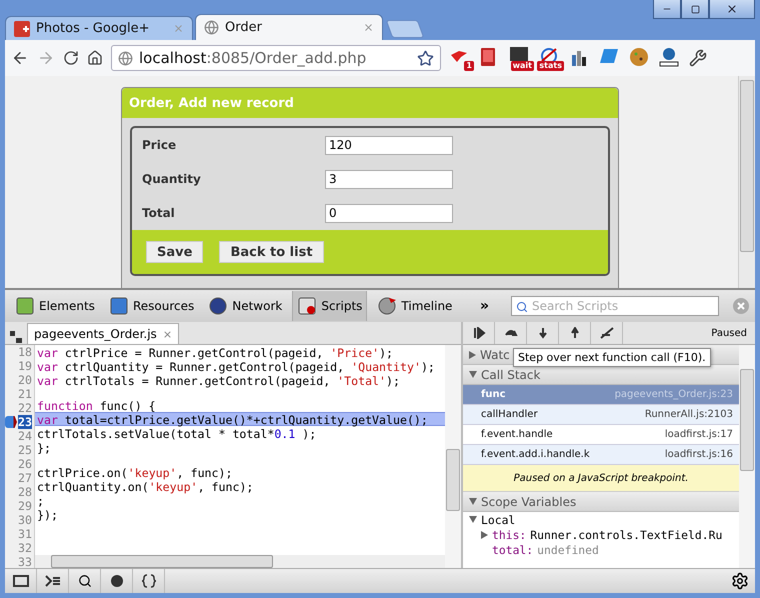 This screenshot has width=760, height=598. I want to click on line-number: 19, so click(25, 366).